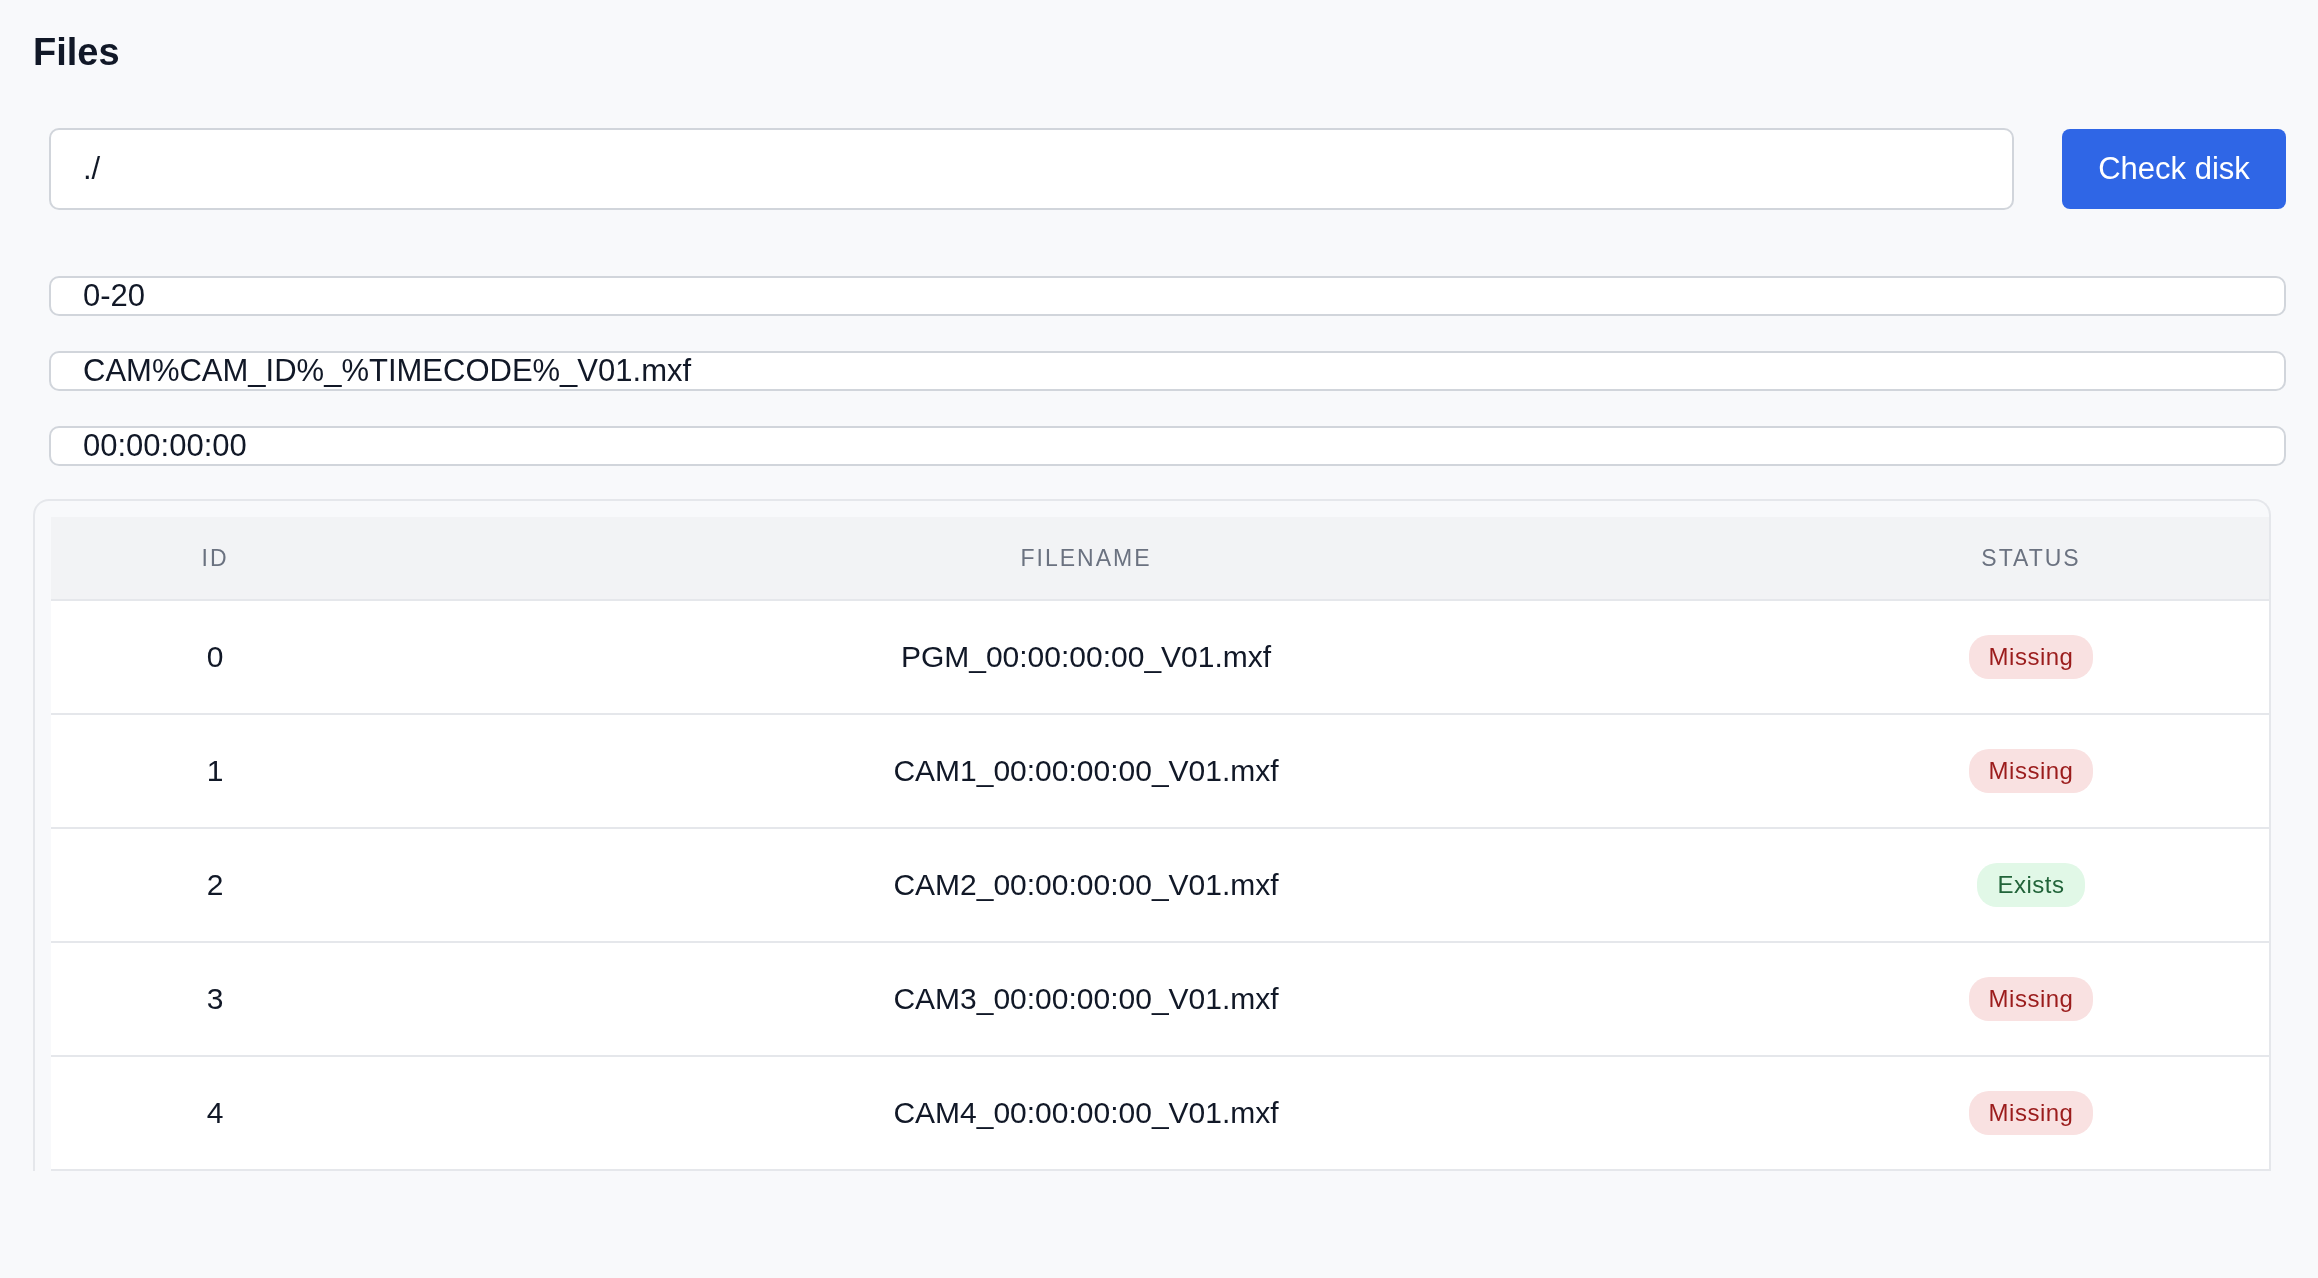  I want to click on column-header: STATUS, so click(2031, 559).